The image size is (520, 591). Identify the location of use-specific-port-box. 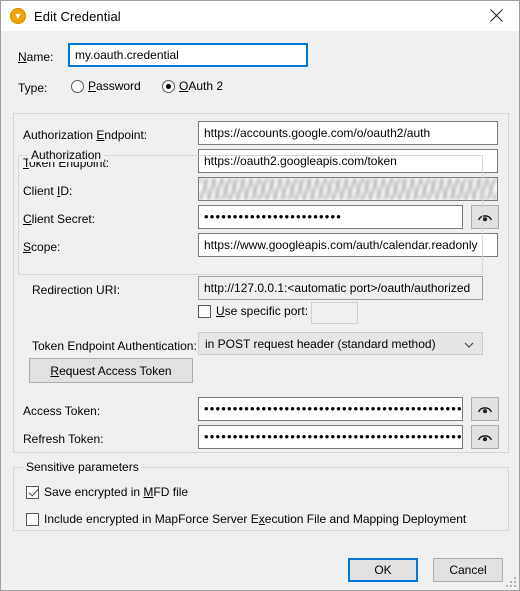
(204, 311).